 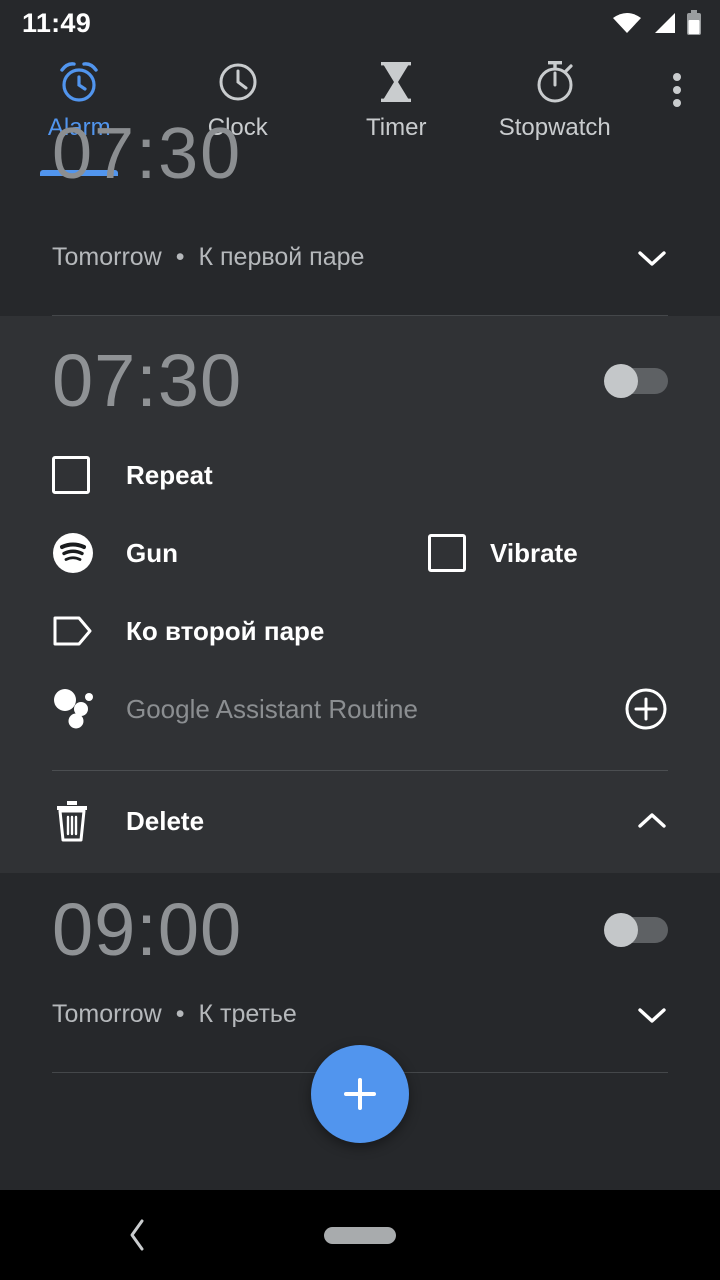 I want to click on tab-stopwatch-label: Stopwatch, so click(x=554, y=127).